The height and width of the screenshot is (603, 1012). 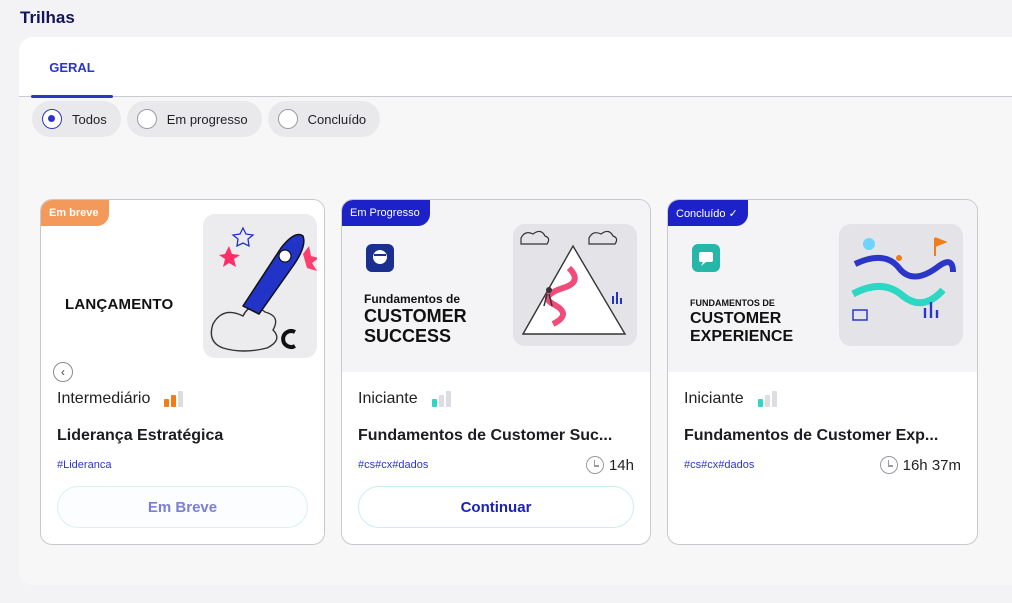 I want to click on filter-concluido: Concluído, so click(x=324, y=119).